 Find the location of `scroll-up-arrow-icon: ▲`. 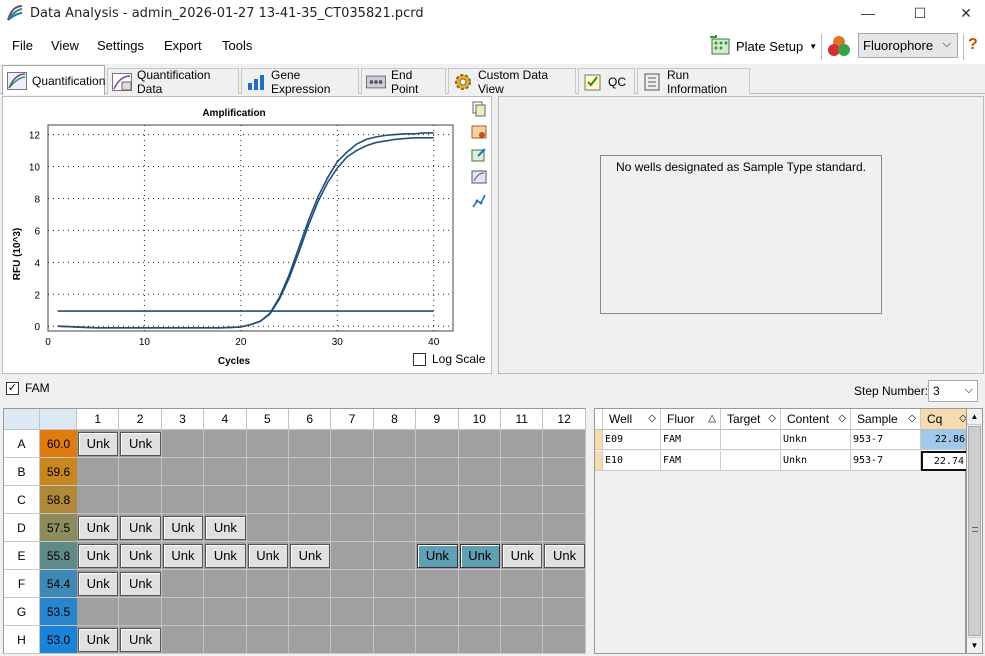

scroll-up-arrow-icon: ▲ is located at coordinates (974, 417).